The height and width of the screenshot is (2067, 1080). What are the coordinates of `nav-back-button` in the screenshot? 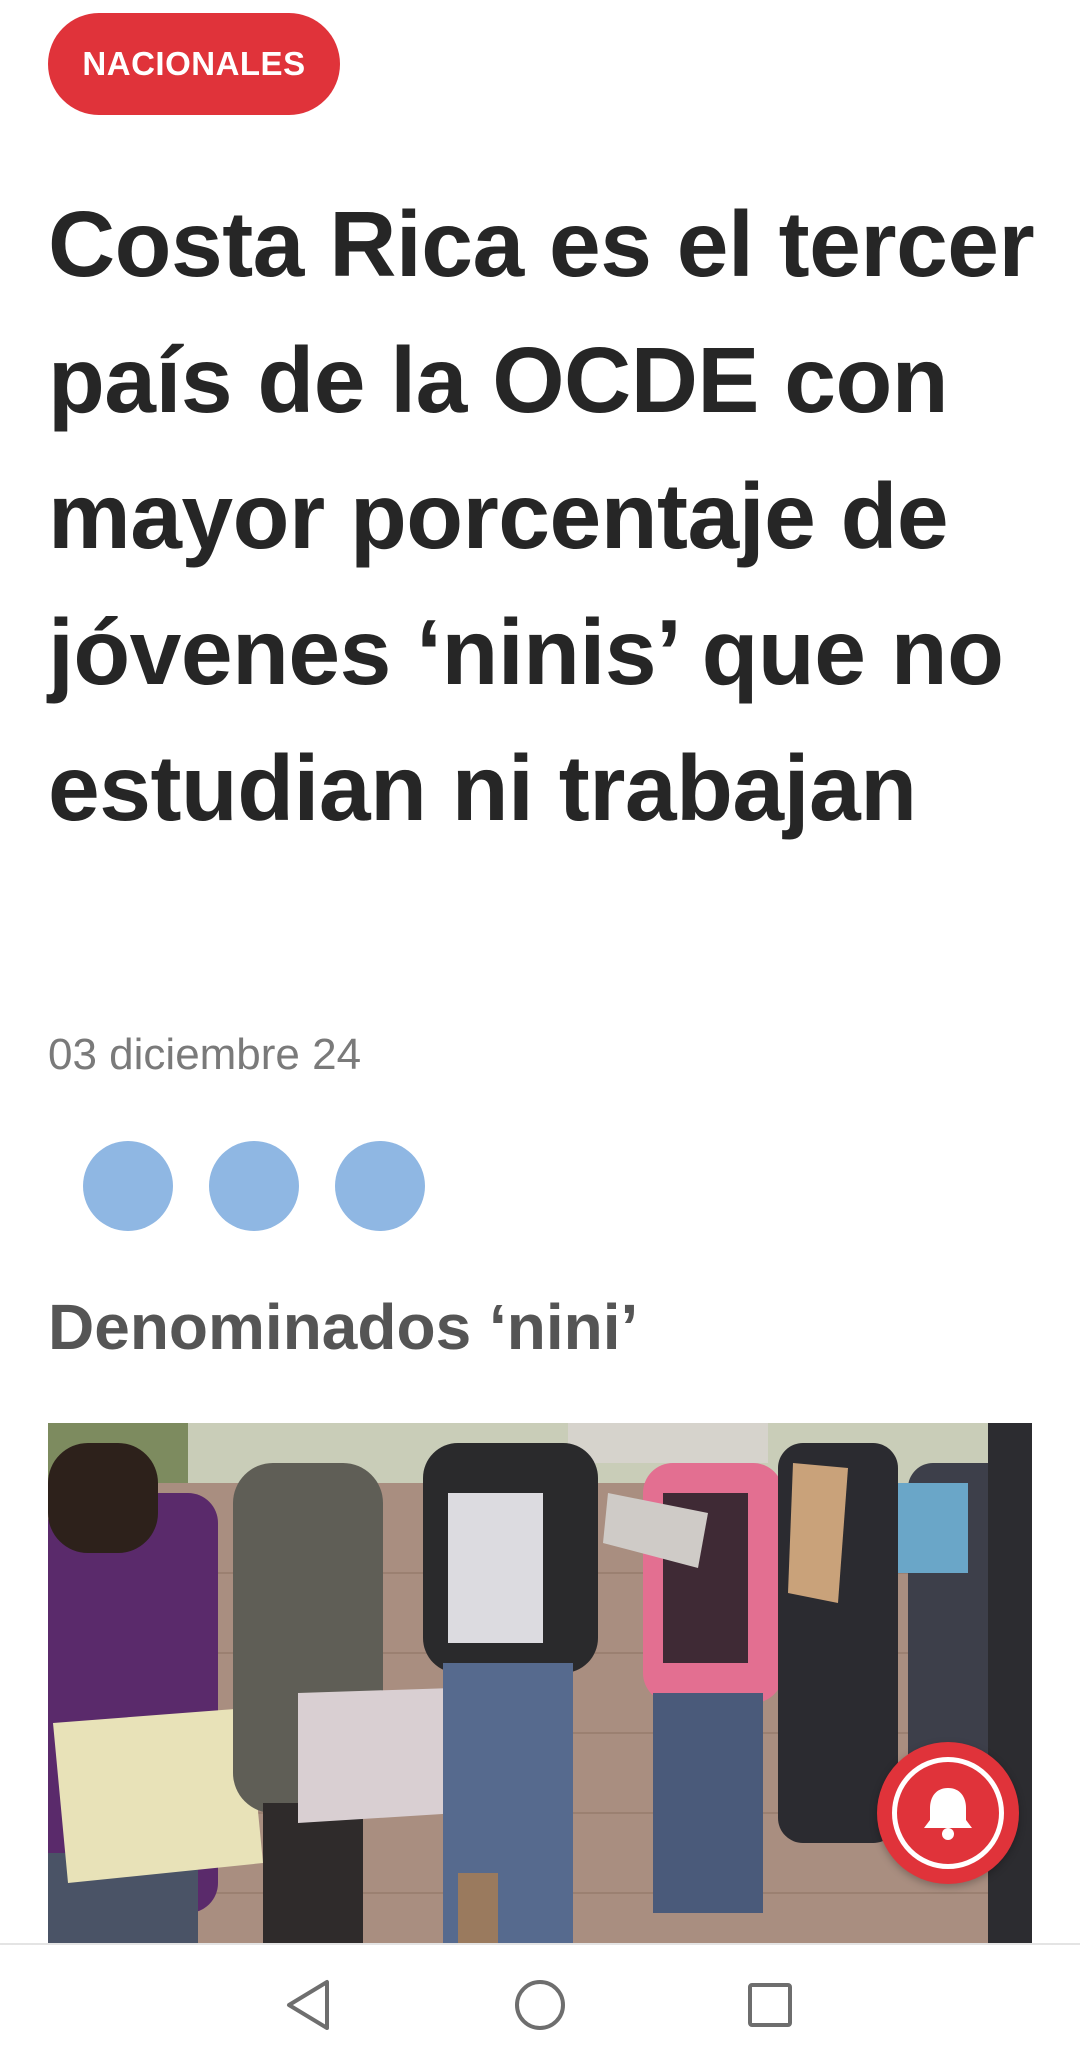 It's located at (309, 2005).